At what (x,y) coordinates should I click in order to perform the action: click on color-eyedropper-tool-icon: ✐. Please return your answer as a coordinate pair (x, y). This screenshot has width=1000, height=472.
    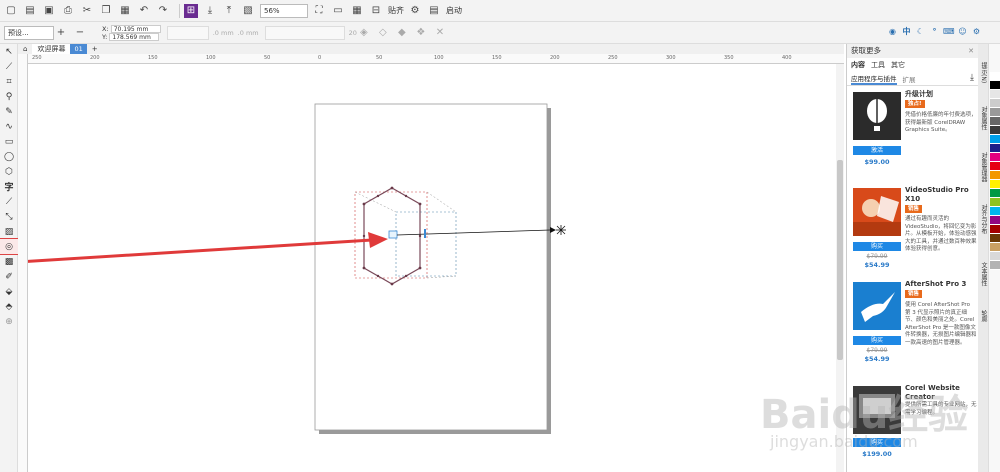
    Looking at the image, I should click on (9, 276).